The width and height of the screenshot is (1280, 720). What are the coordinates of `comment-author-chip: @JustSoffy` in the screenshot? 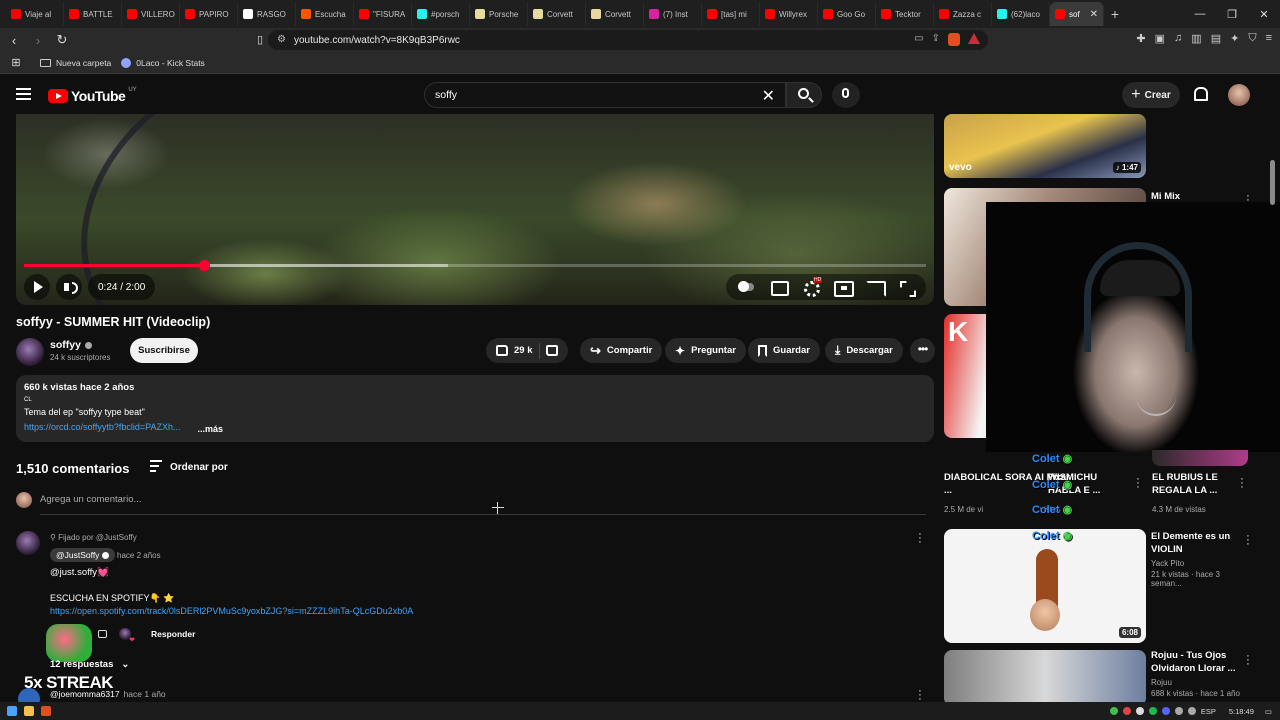 It's located at (83, 555).